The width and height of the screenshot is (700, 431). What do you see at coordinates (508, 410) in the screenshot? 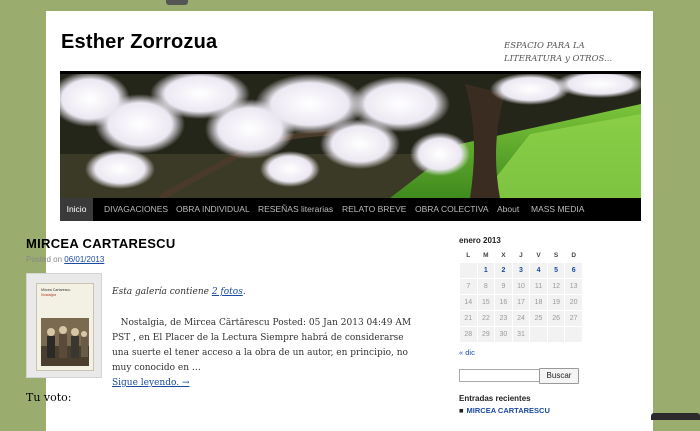
I see `recent-post-link: MIRCEA CARTARESCU` at bounding box center [508, 410].